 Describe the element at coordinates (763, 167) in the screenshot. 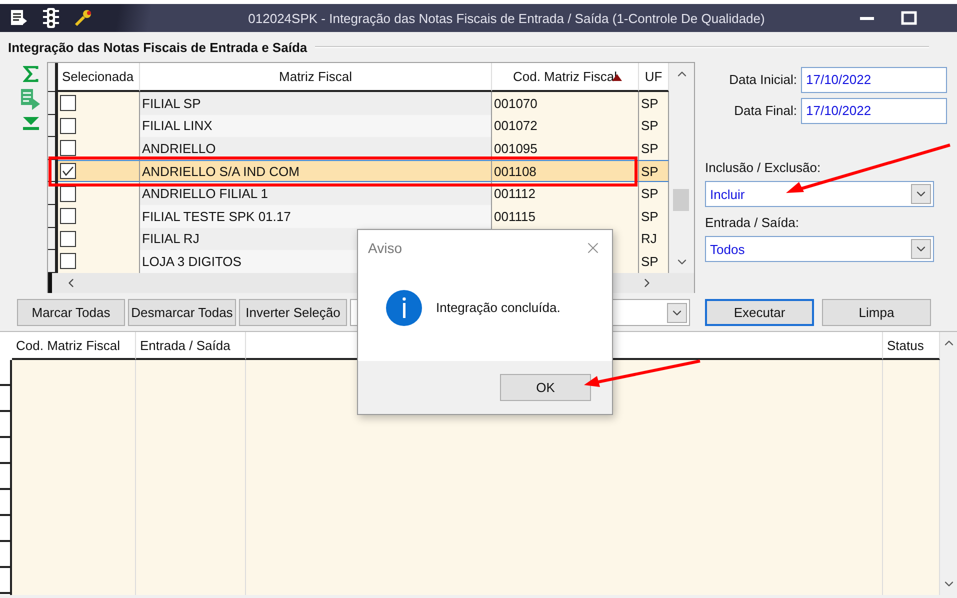

I see `field-label: Inclusão / Exclusão:` at that location.